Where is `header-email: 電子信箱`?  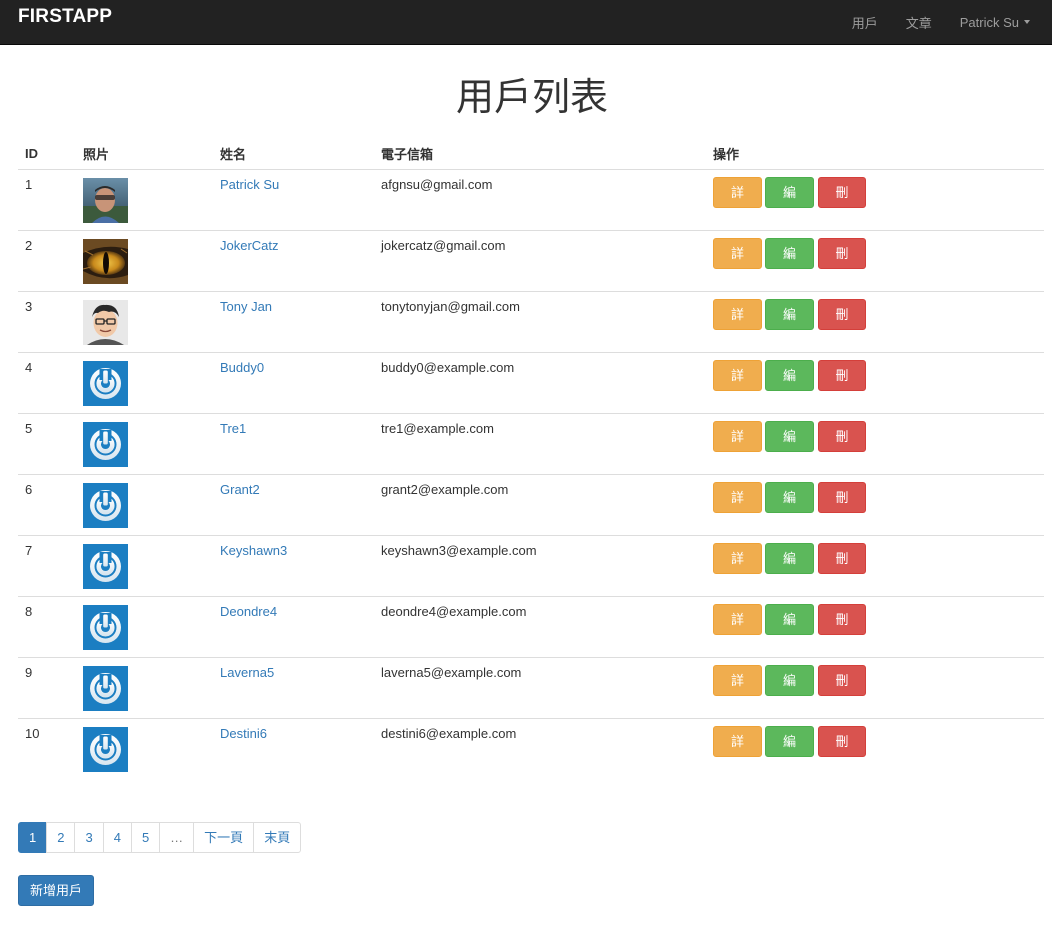 header-email: 電子信箱 is located at coordinates (540, 154).